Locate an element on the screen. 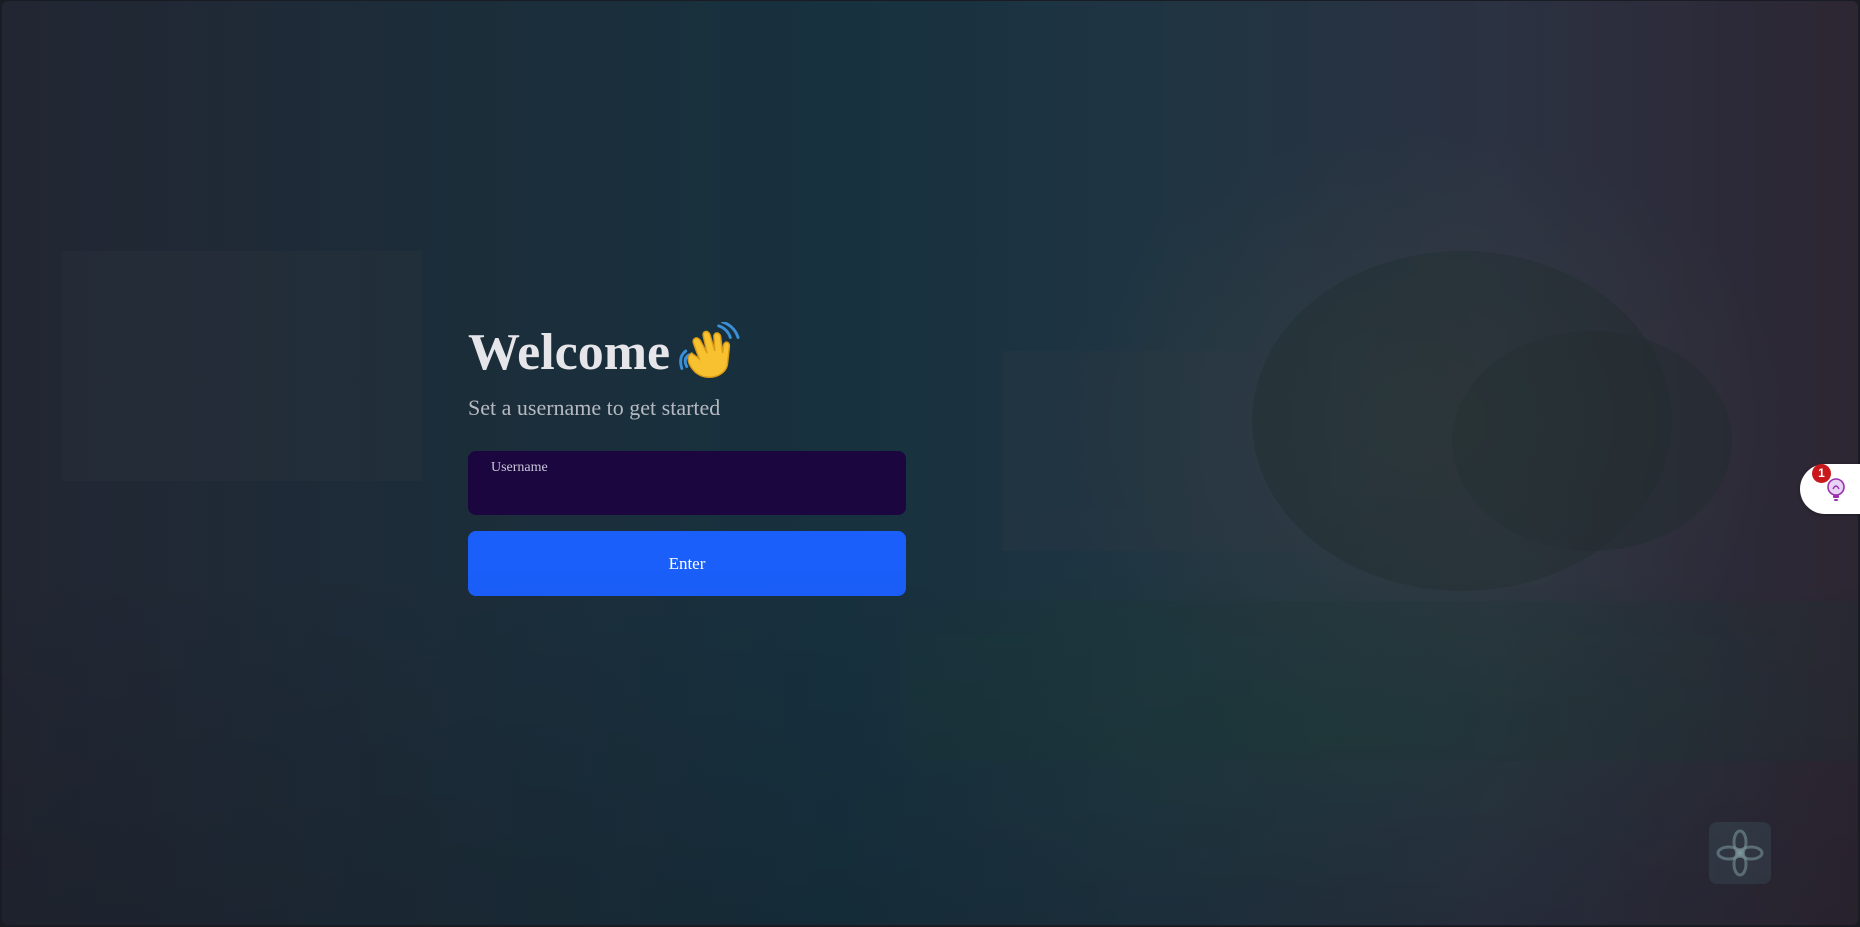 This screenshot has height=927, width=1860. corner-logo is located at coordinates (1740, 853).